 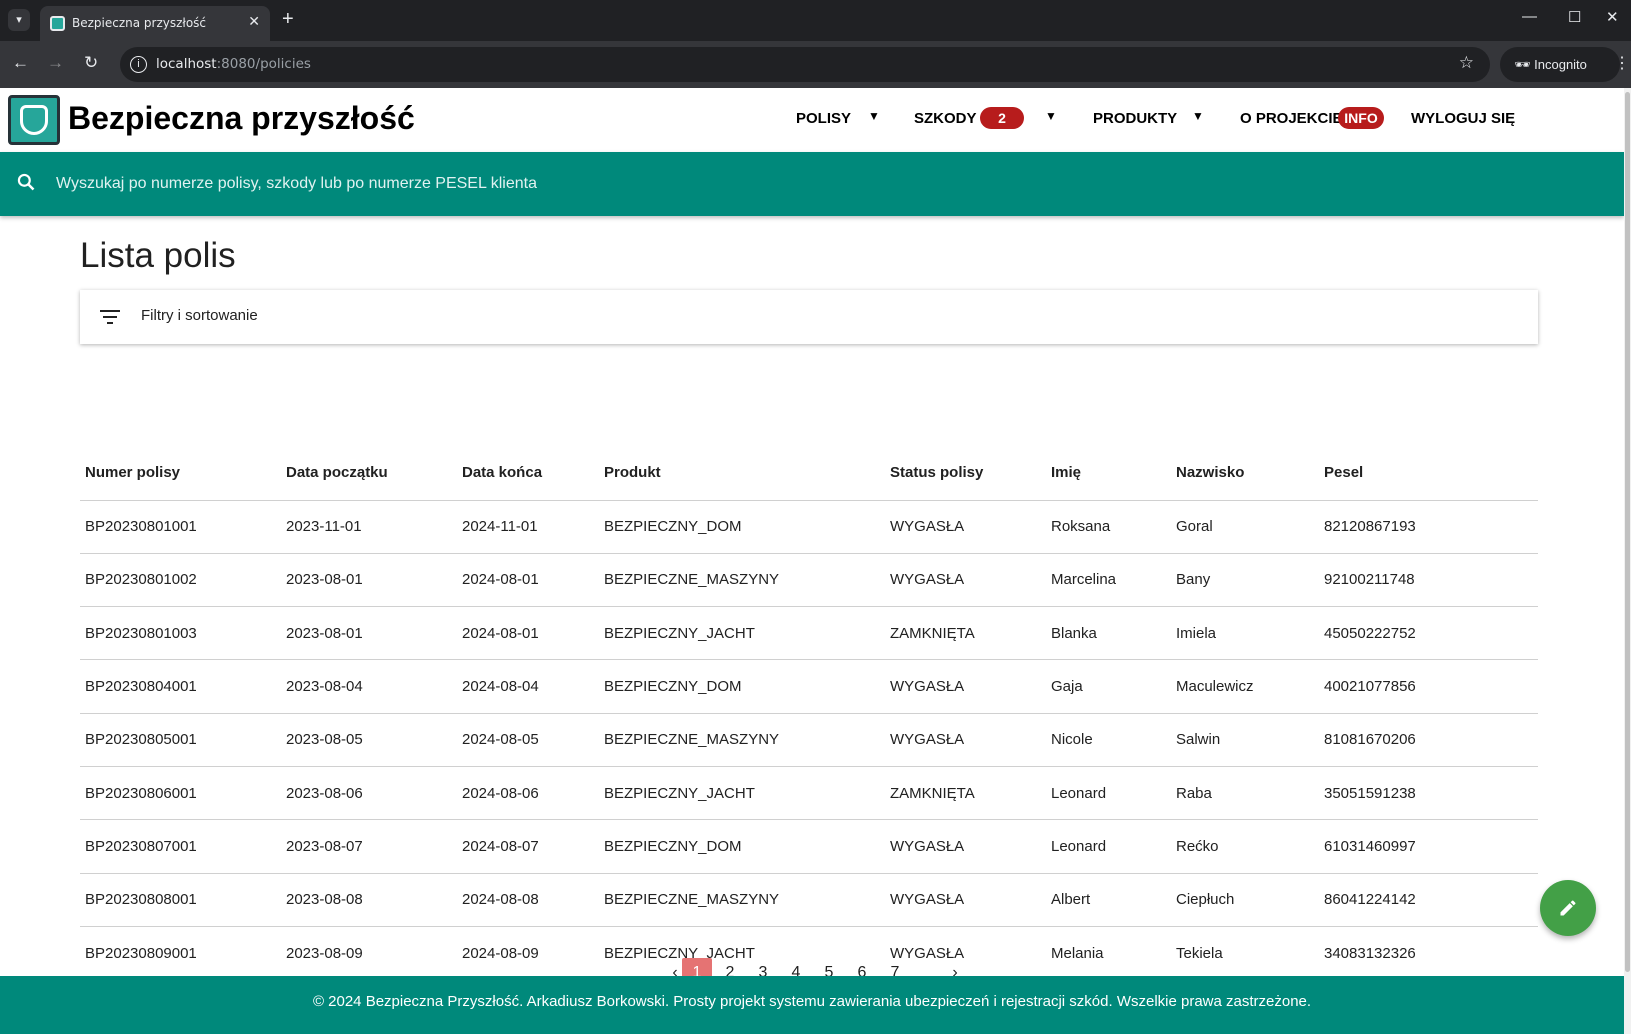 What do you see at coordinates (180, 953) in the screenshot?
I see `col-policy-number-cell: BP20230809001` at bounding box center [180, 953].